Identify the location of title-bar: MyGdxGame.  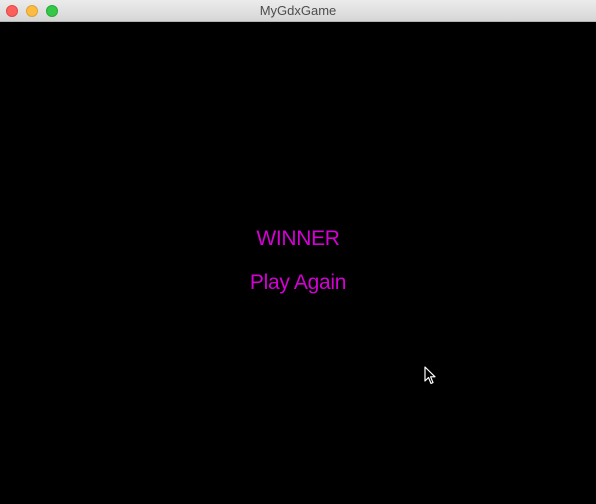
(298, 11).